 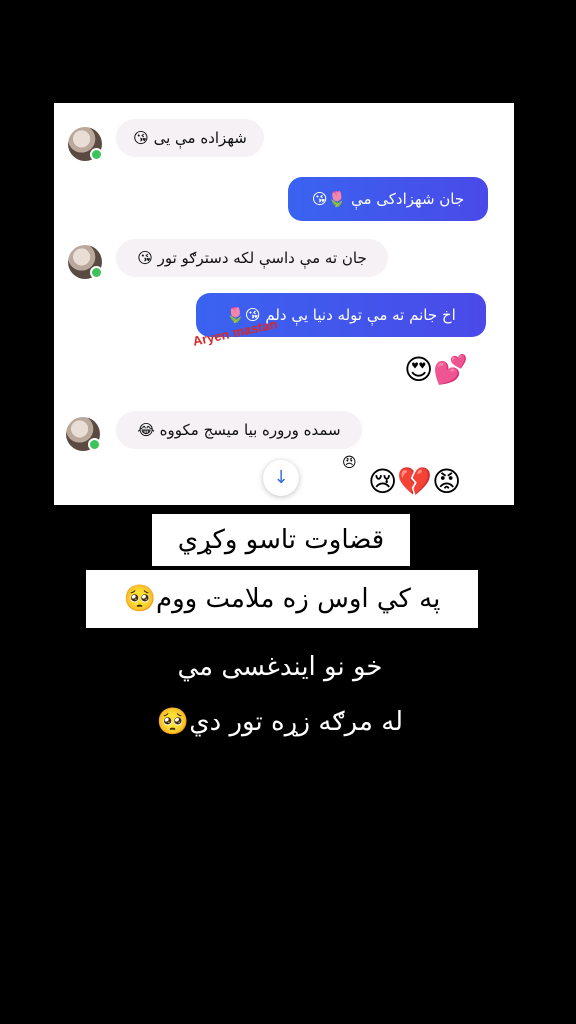 What do you see at coordinates (360, 315) in the screenshot?
I see `message-text: اخ جانم ته مې توله دنیا یې دلم` at bounding box center [360, 315].